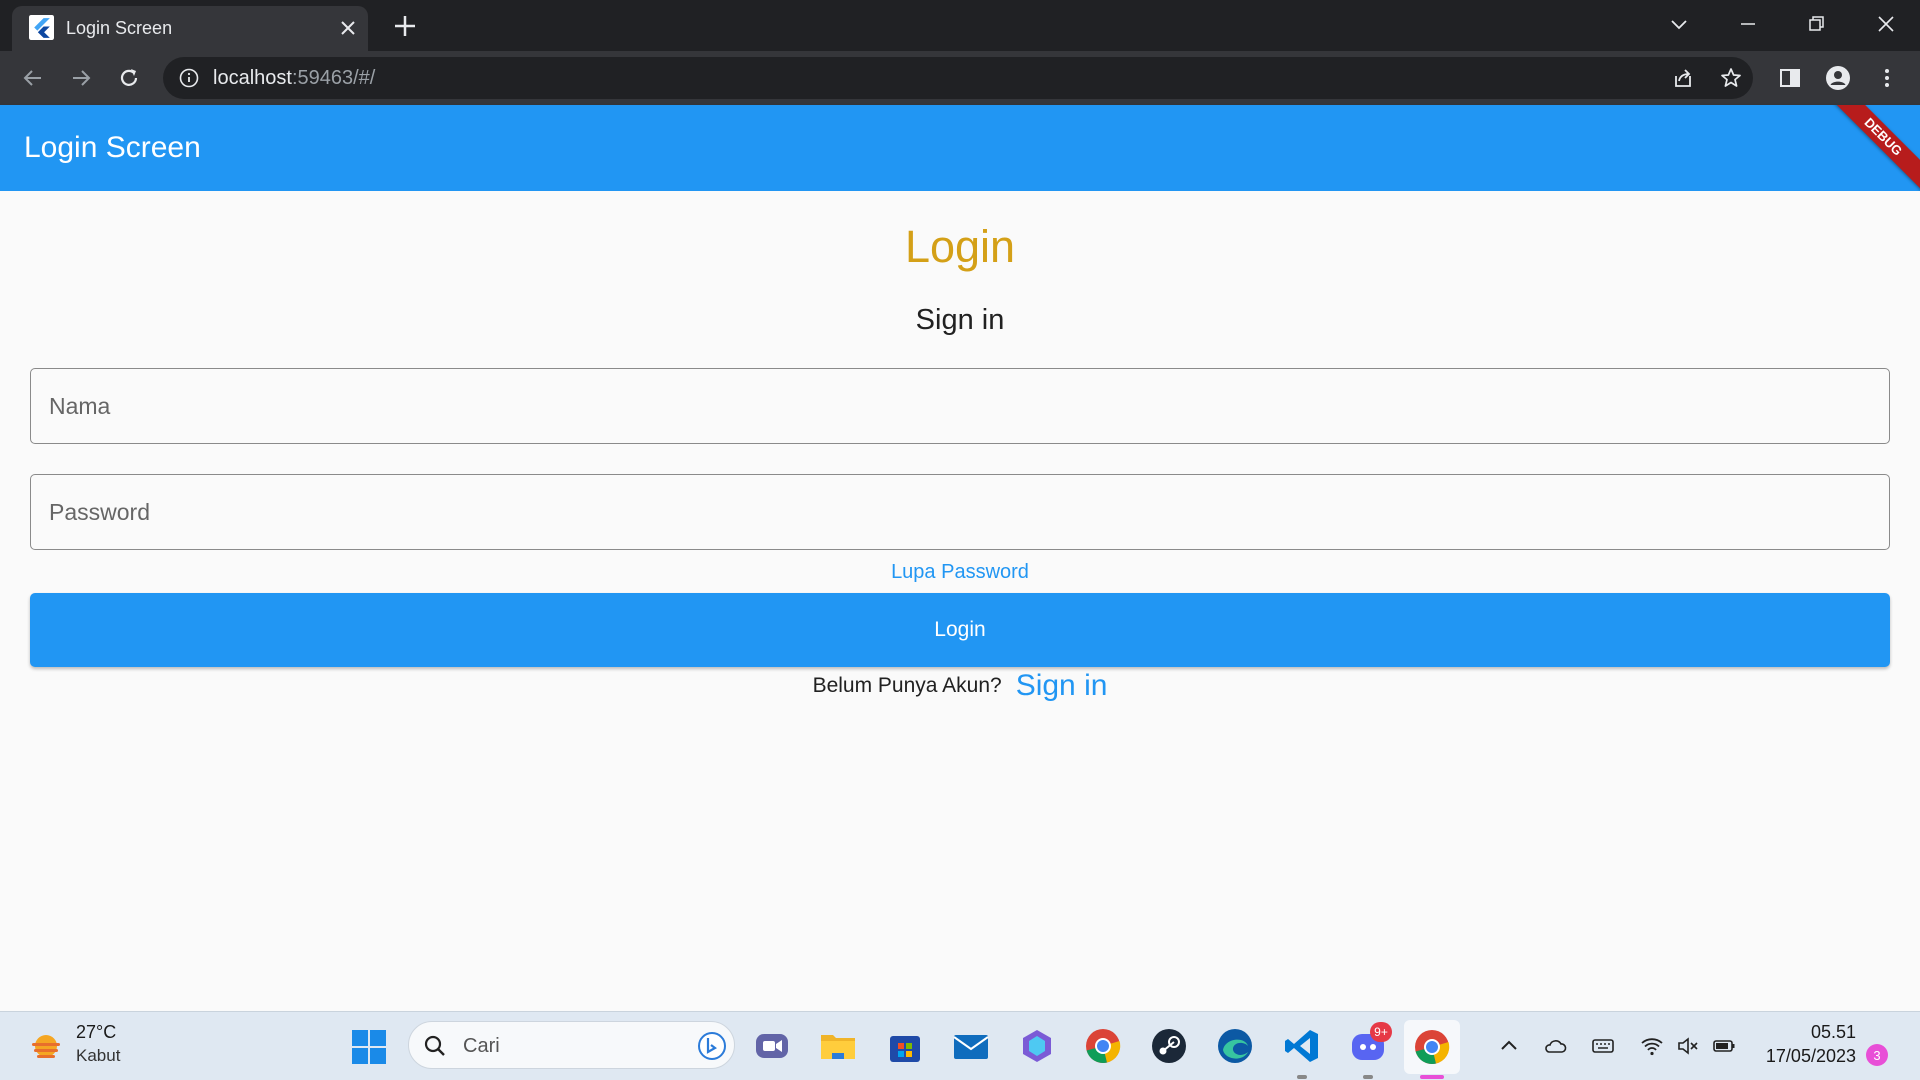 Image resolution: width=1920 pixels, height=1080 pixels. I want to click on sign-in-link: Sign in, so click(1062, 686).